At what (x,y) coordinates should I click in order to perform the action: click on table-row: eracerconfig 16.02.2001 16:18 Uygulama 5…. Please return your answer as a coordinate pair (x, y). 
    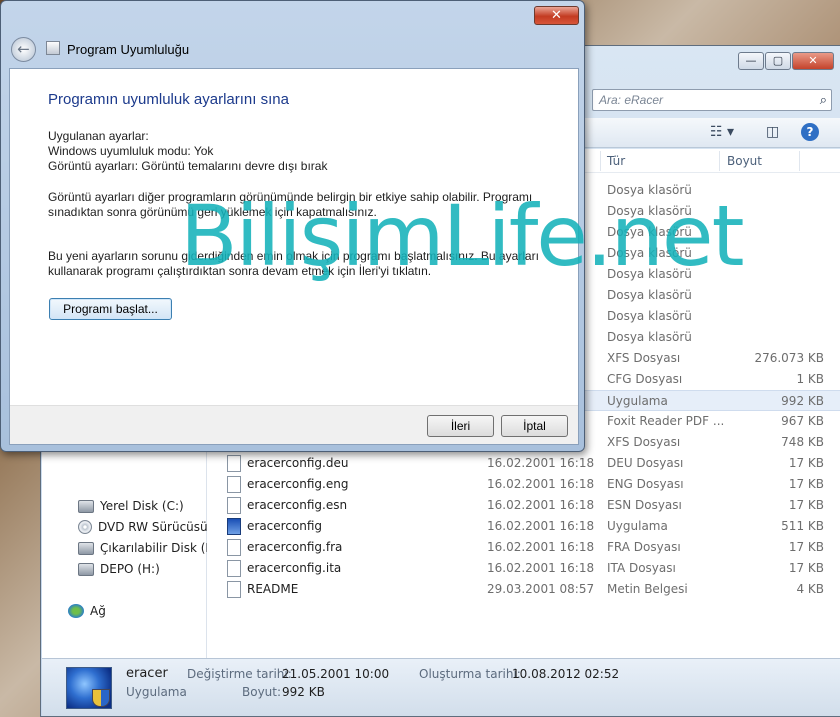
    Looking at the image, I should click on (523, 526).